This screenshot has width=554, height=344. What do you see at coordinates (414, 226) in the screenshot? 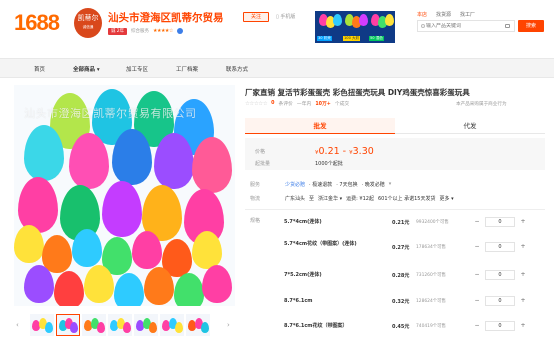
I see `sku-row: 5.7*4cm(连体) 0.21元 9932400个可售 − 0 +` at bounding box center [414, 226].